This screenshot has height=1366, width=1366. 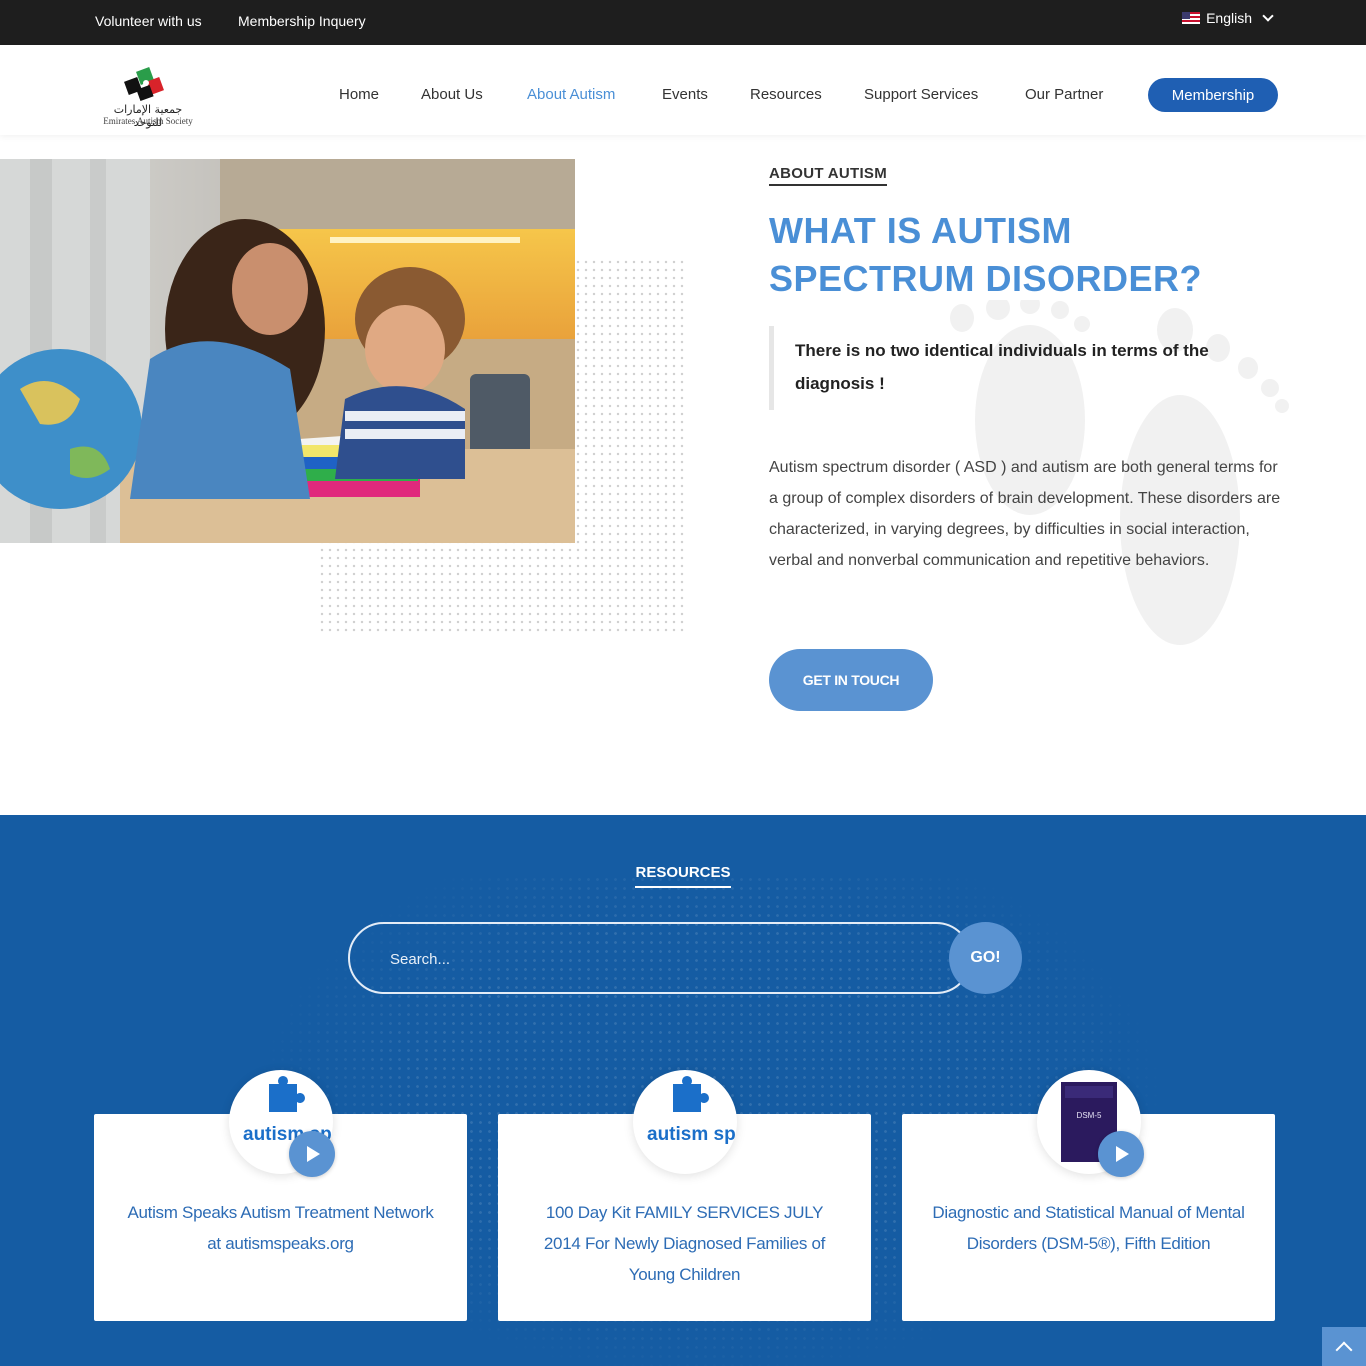 I want to click on language-selector: English, so click(x=1228, y=18).